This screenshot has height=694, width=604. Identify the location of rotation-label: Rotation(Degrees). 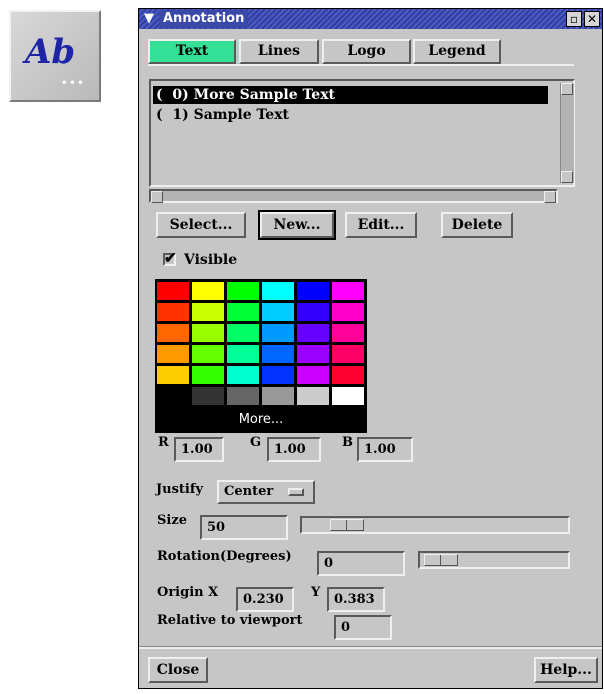
(224, 556).